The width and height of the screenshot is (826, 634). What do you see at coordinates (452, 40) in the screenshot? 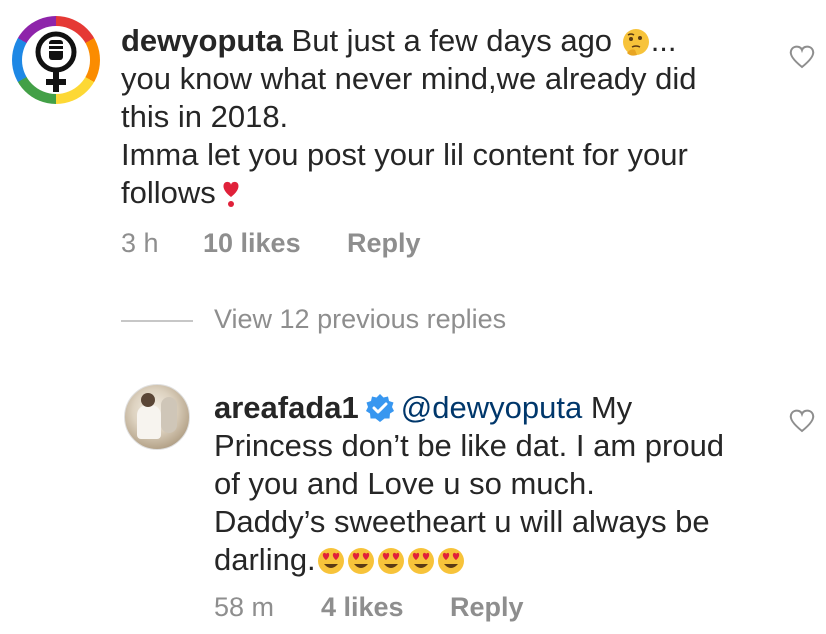
I see `comment-body-line: But just a few days ago` at bounding box center [452, 40].